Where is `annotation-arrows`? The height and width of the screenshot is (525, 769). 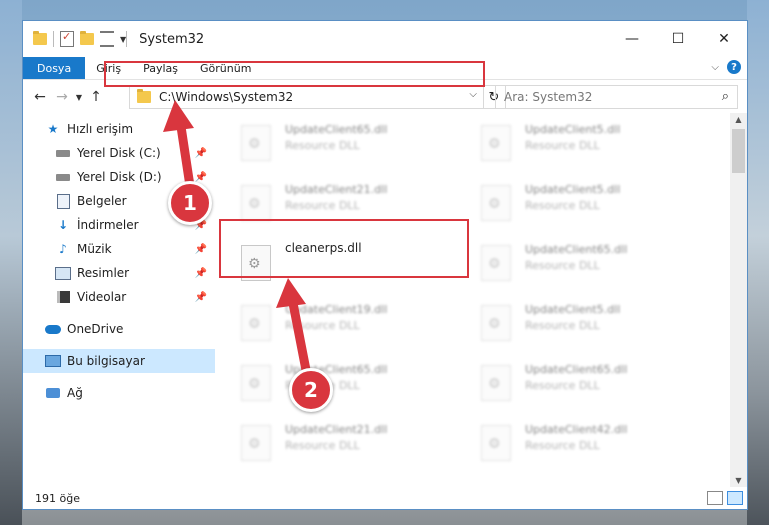 annotation-arrows is located at coordinates (237, 237).